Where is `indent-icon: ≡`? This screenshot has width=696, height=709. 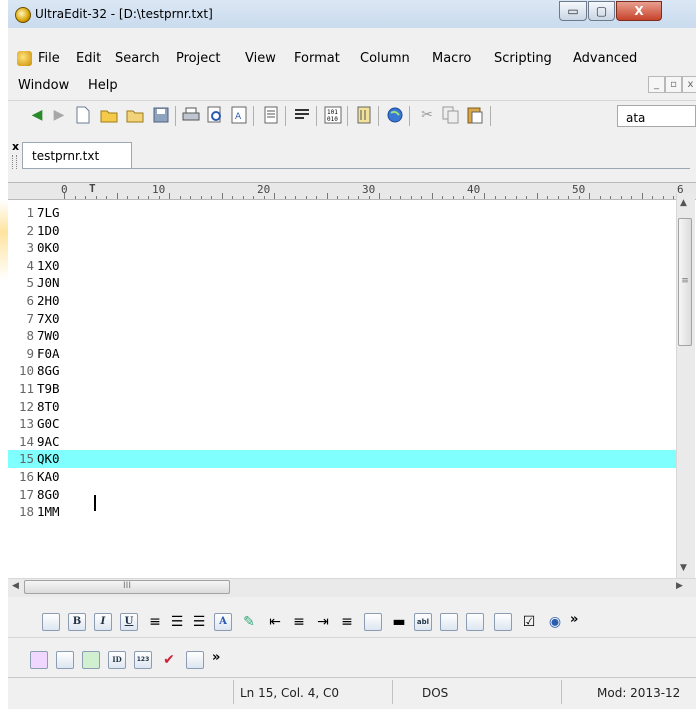
indent-icon: ≡ is located at coordinates (155, 622).